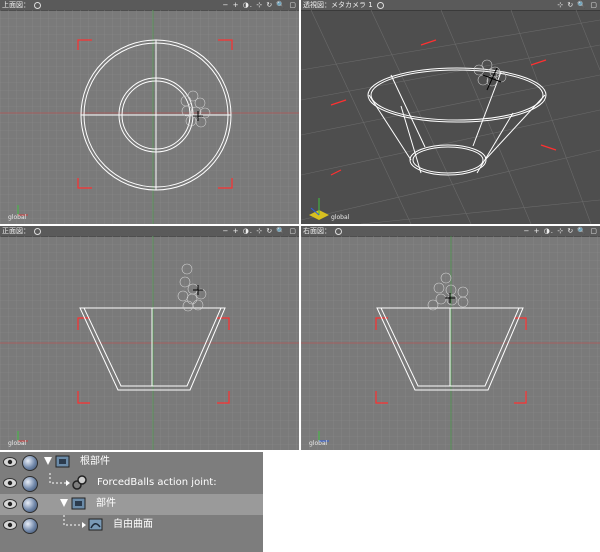  Describe the element at coordinates (21, 231) in the screenshot. I see `viewport-title: 正面図：` at that location.